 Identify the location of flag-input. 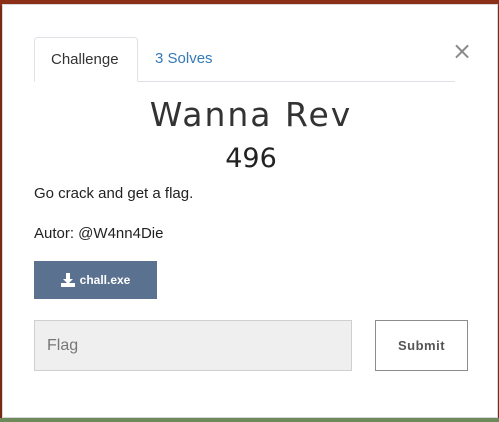
(193, 345).